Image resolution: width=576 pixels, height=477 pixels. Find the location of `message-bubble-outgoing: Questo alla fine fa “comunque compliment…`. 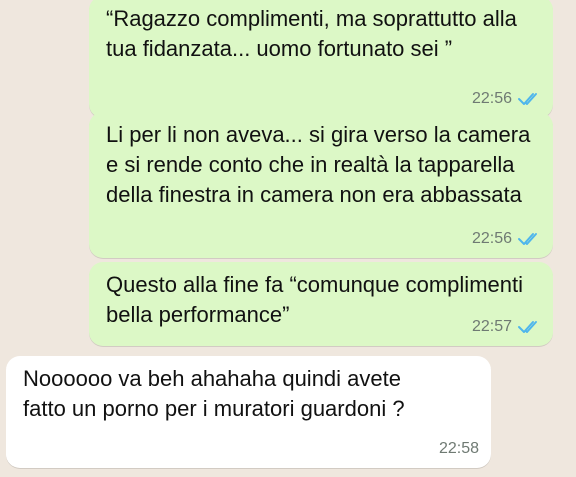

message-bubble-outgoing: Questo alla fine fa “comunque compliment… is located at coordinates (321, 304).